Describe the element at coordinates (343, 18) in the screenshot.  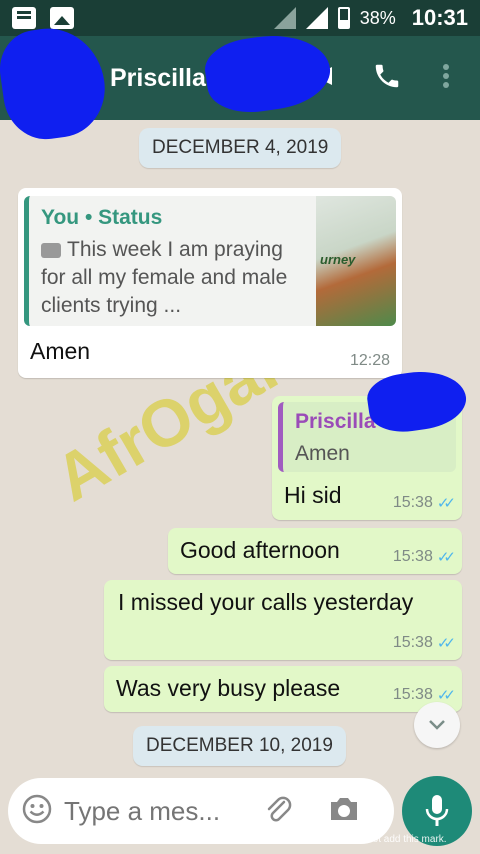
I see `battery-icon` at that location.